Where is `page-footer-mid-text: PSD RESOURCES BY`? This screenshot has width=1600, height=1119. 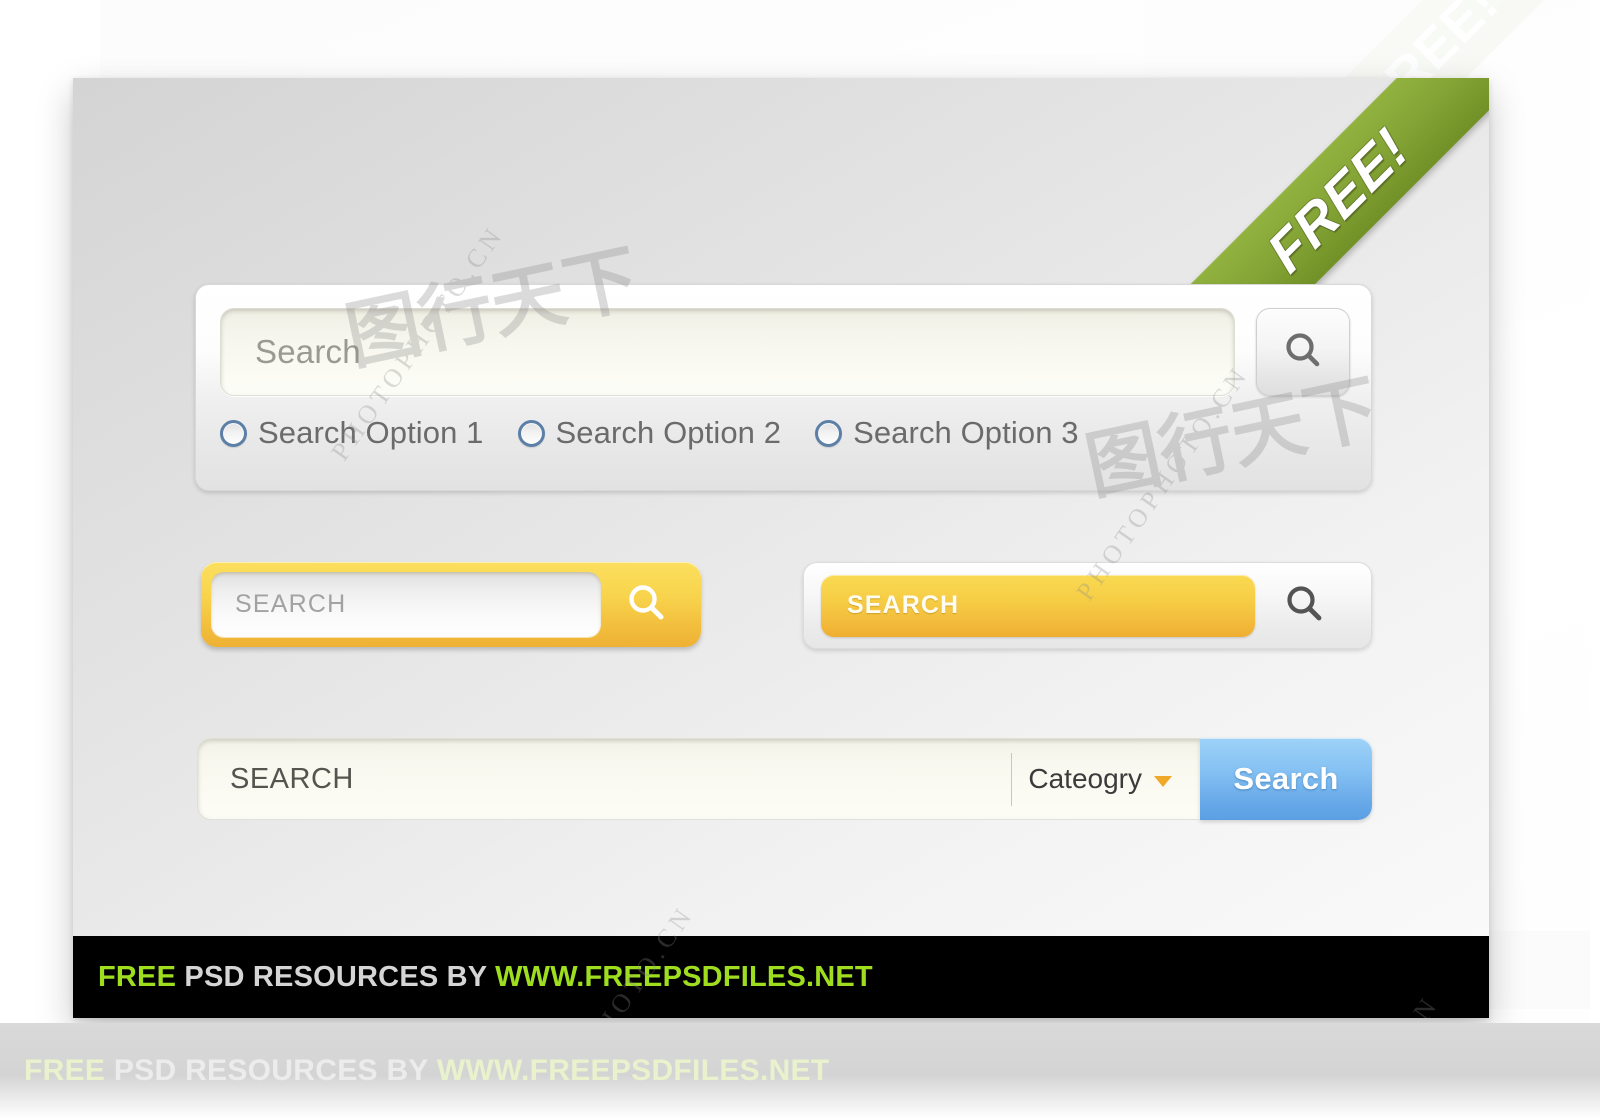 page-footer-mid-text: PSD RESOURCES BY is located at coordinates (271, 1070).